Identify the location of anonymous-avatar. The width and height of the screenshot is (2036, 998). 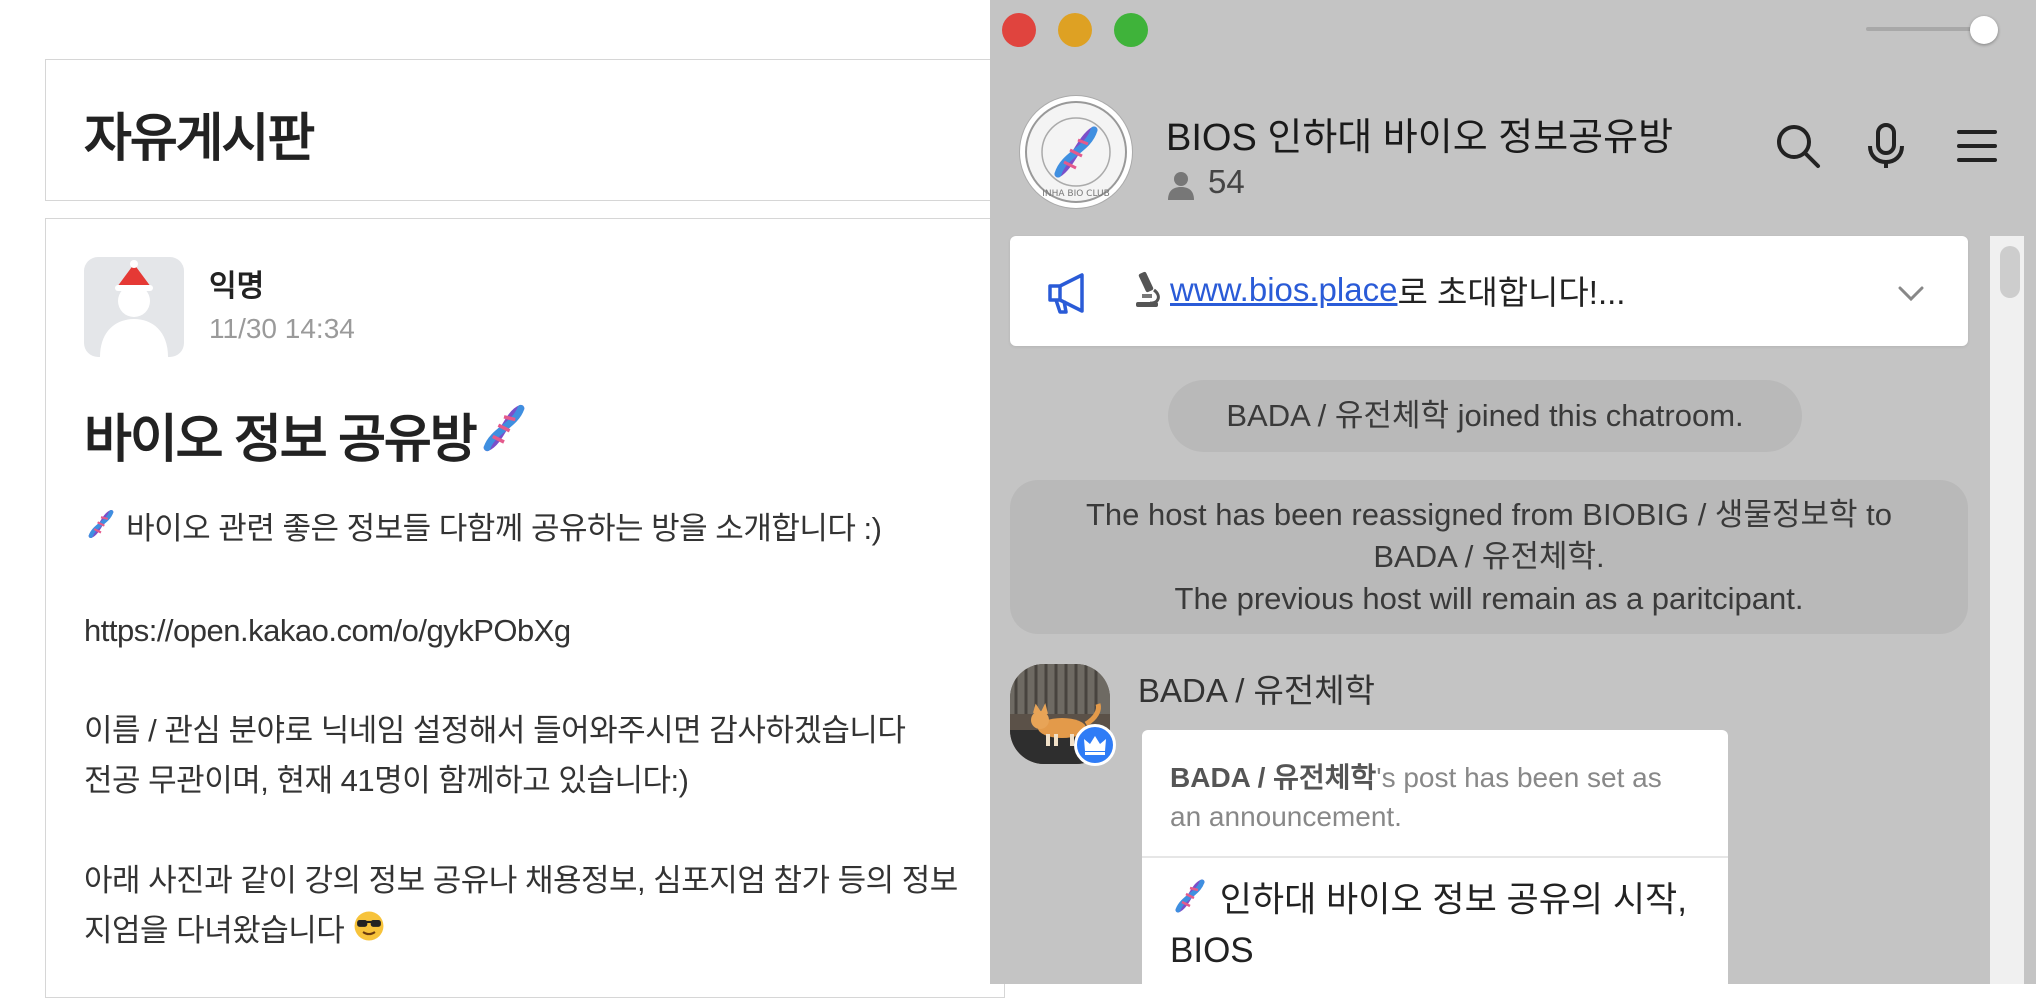
(134, 307).